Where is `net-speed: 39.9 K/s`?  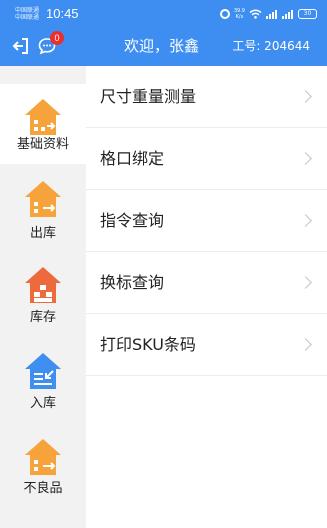 net-speed: 39.9 K/s is located at coordinates (239, 14).